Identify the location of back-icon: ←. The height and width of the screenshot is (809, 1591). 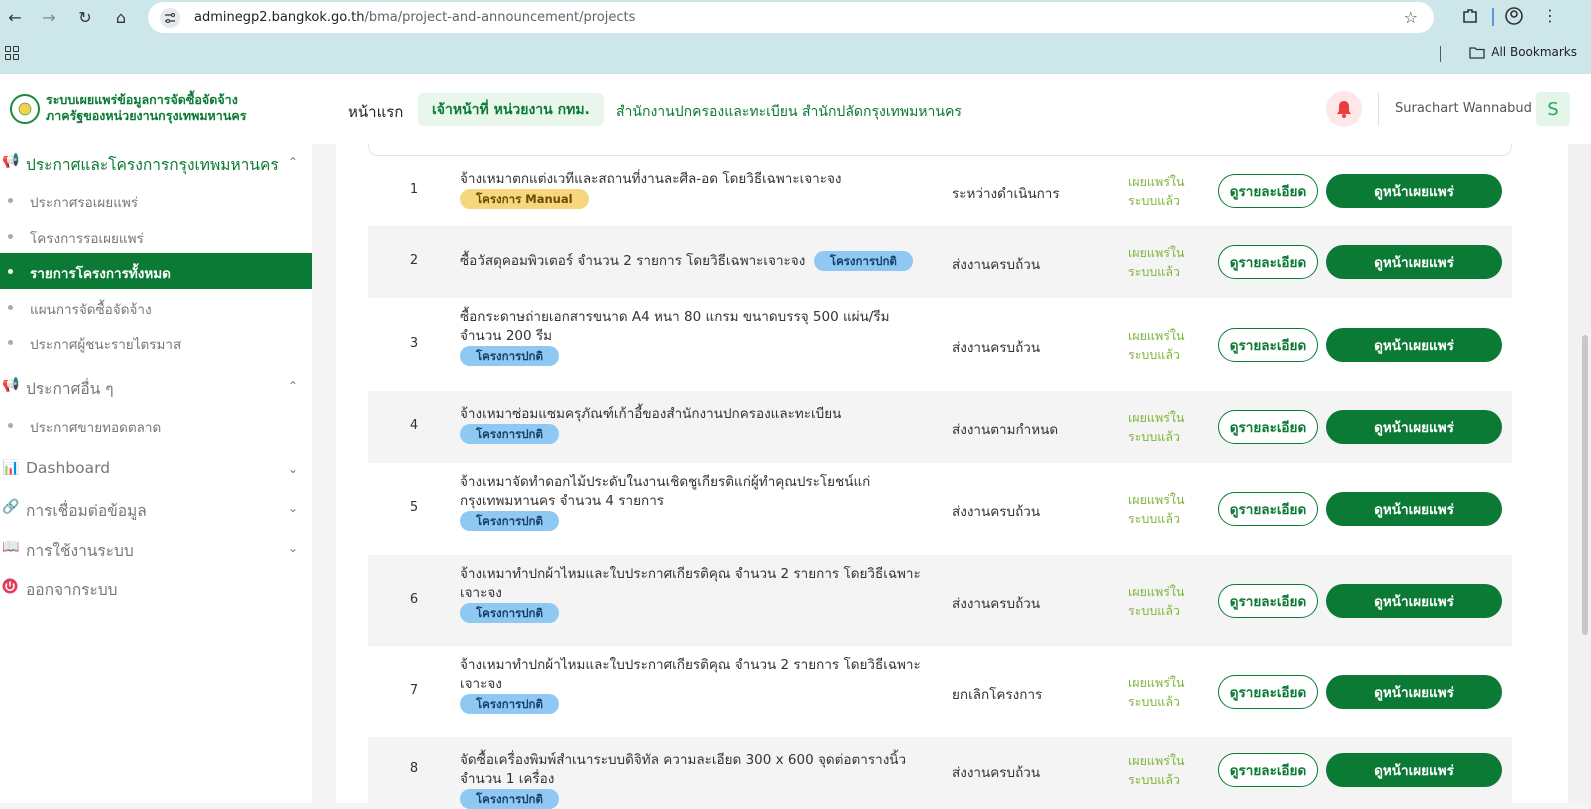
(15, 17).